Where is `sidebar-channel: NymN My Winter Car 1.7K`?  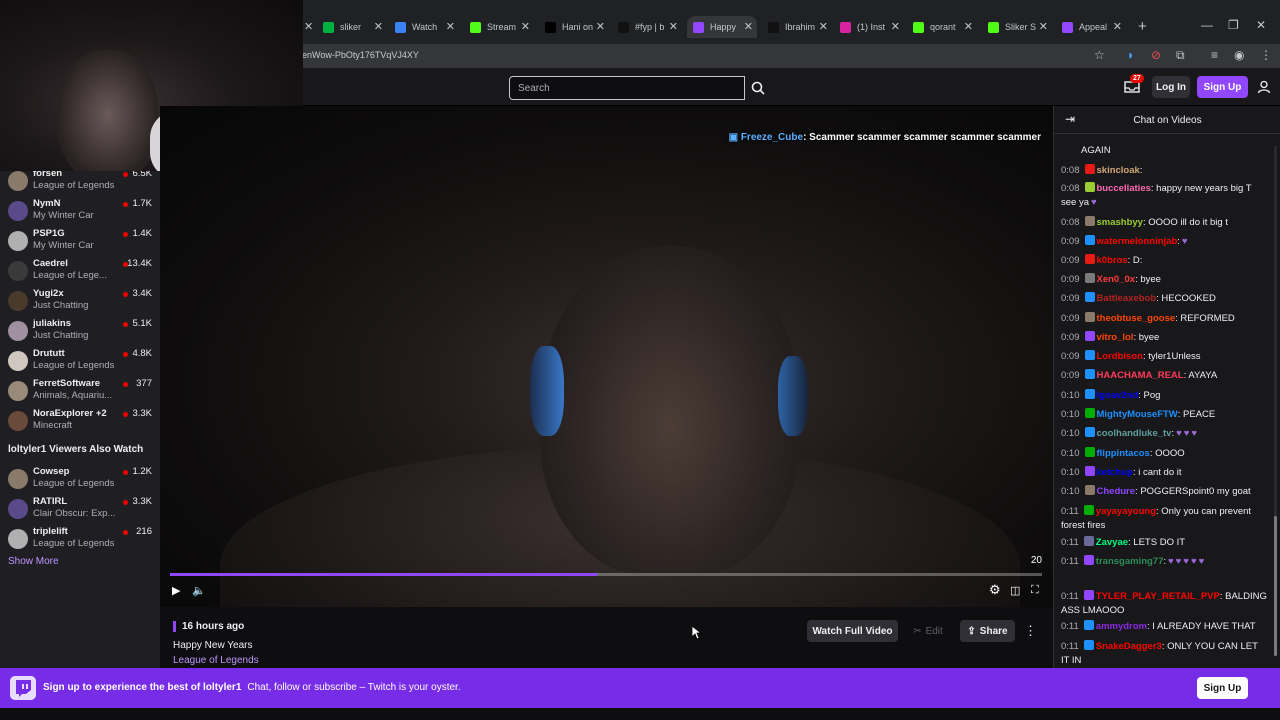
sidebar-channel: NymN My Winter Car 1.7K is located at coordinates (80, 211).